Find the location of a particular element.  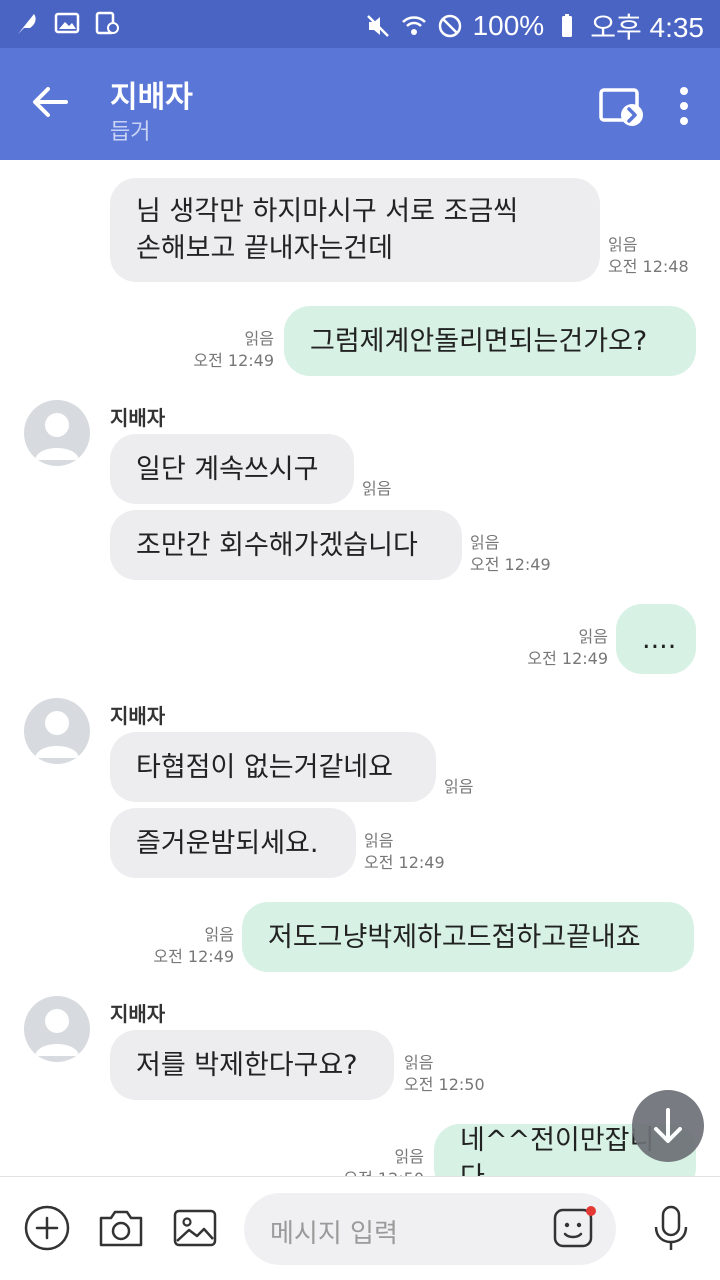

message-bubble-incoming: 일단 계속쓰시구 is located at coordinates (232, 469).